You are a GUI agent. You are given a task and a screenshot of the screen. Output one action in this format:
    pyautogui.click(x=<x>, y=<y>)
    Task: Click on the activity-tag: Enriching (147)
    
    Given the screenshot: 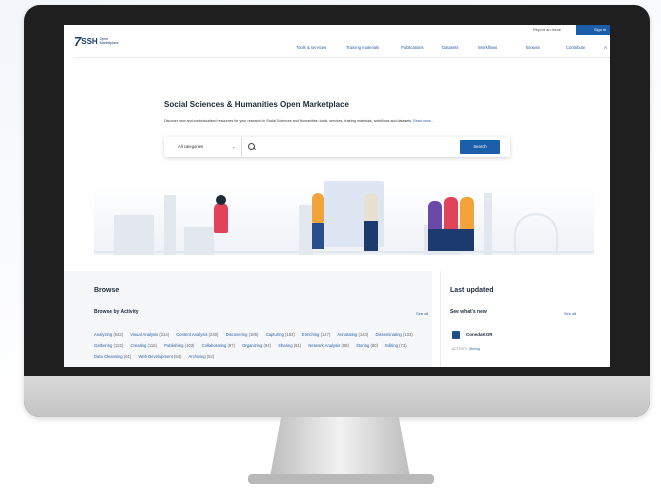 What is the action you would take?
    pyautogui.click(x=316, y=334)
    